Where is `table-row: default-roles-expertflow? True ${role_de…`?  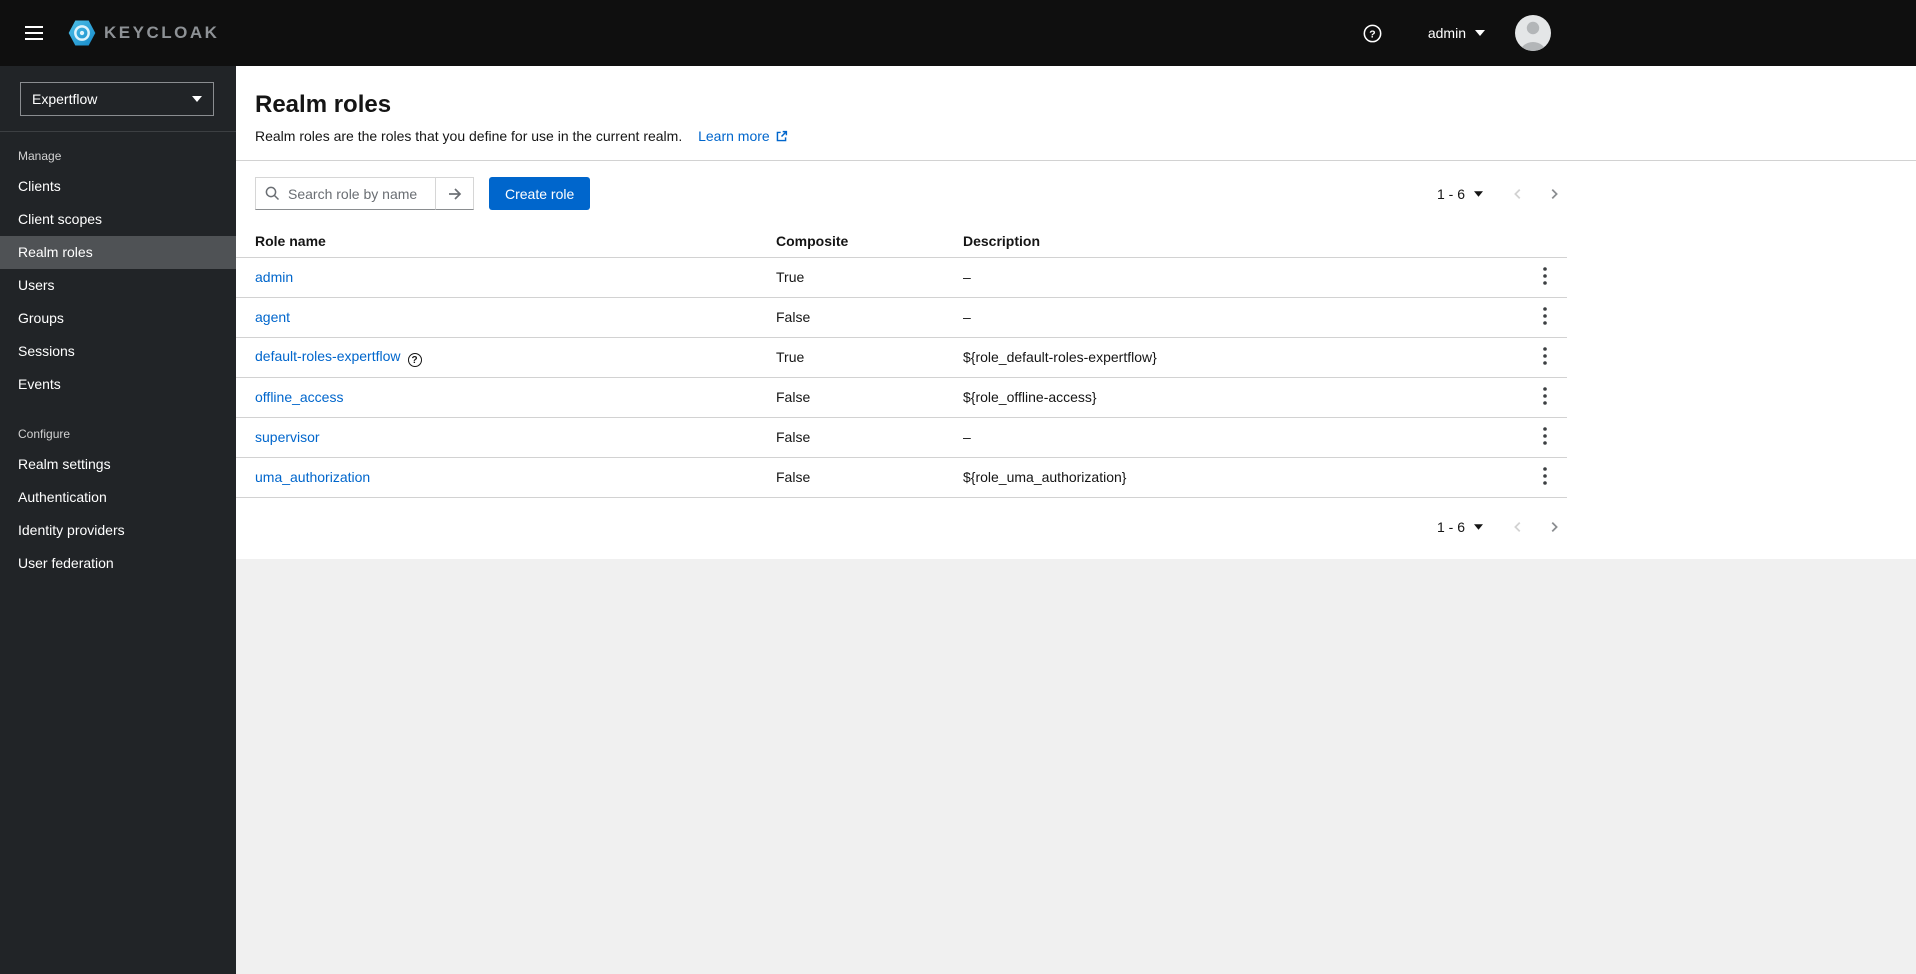 table-row: default-roles-expertflow? True ${role_de… is located at coordinates (901, 357).